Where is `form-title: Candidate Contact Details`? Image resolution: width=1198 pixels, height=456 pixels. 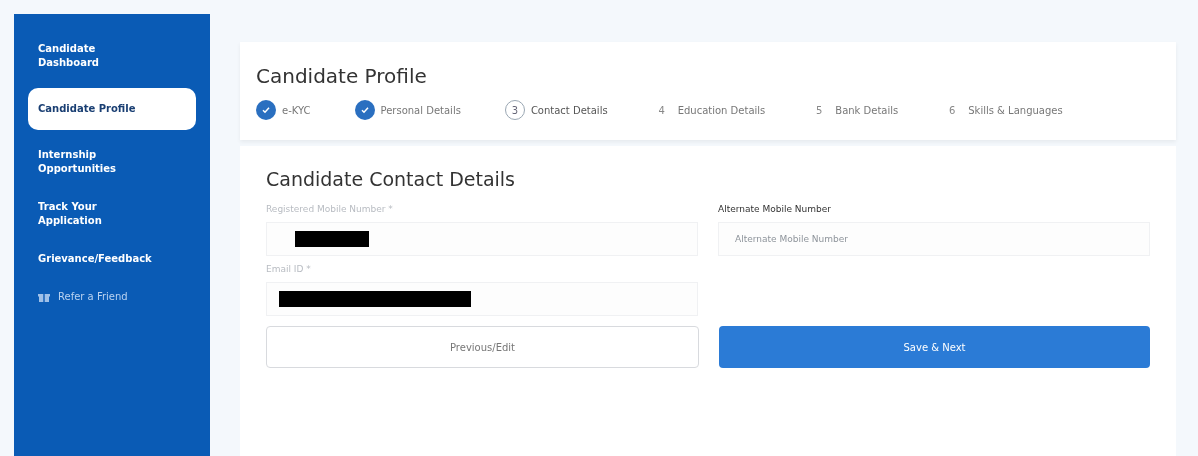 form-title: Candidate Contact Details is located at coordinates (391, 179).